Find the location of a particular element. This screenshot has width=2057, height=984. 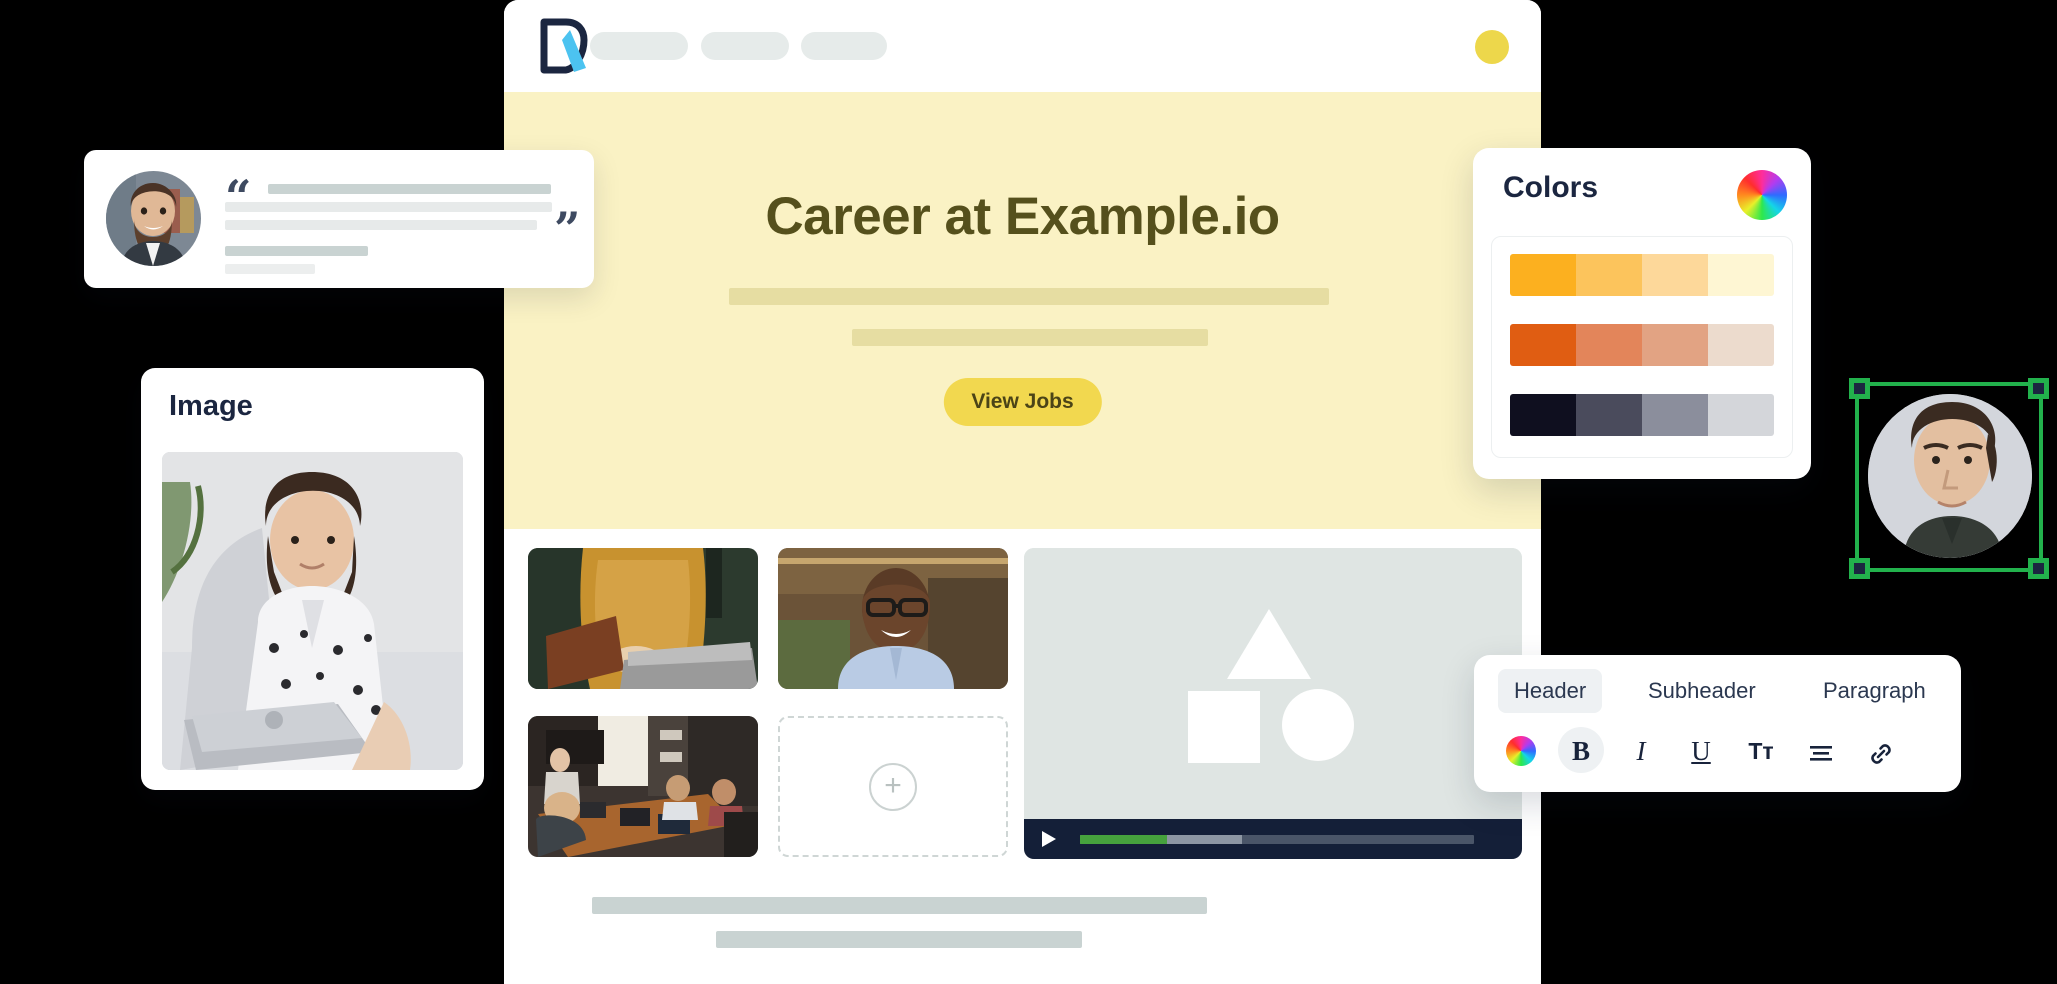

testimonial-card: “ ” is located at coordinates (339, 219).